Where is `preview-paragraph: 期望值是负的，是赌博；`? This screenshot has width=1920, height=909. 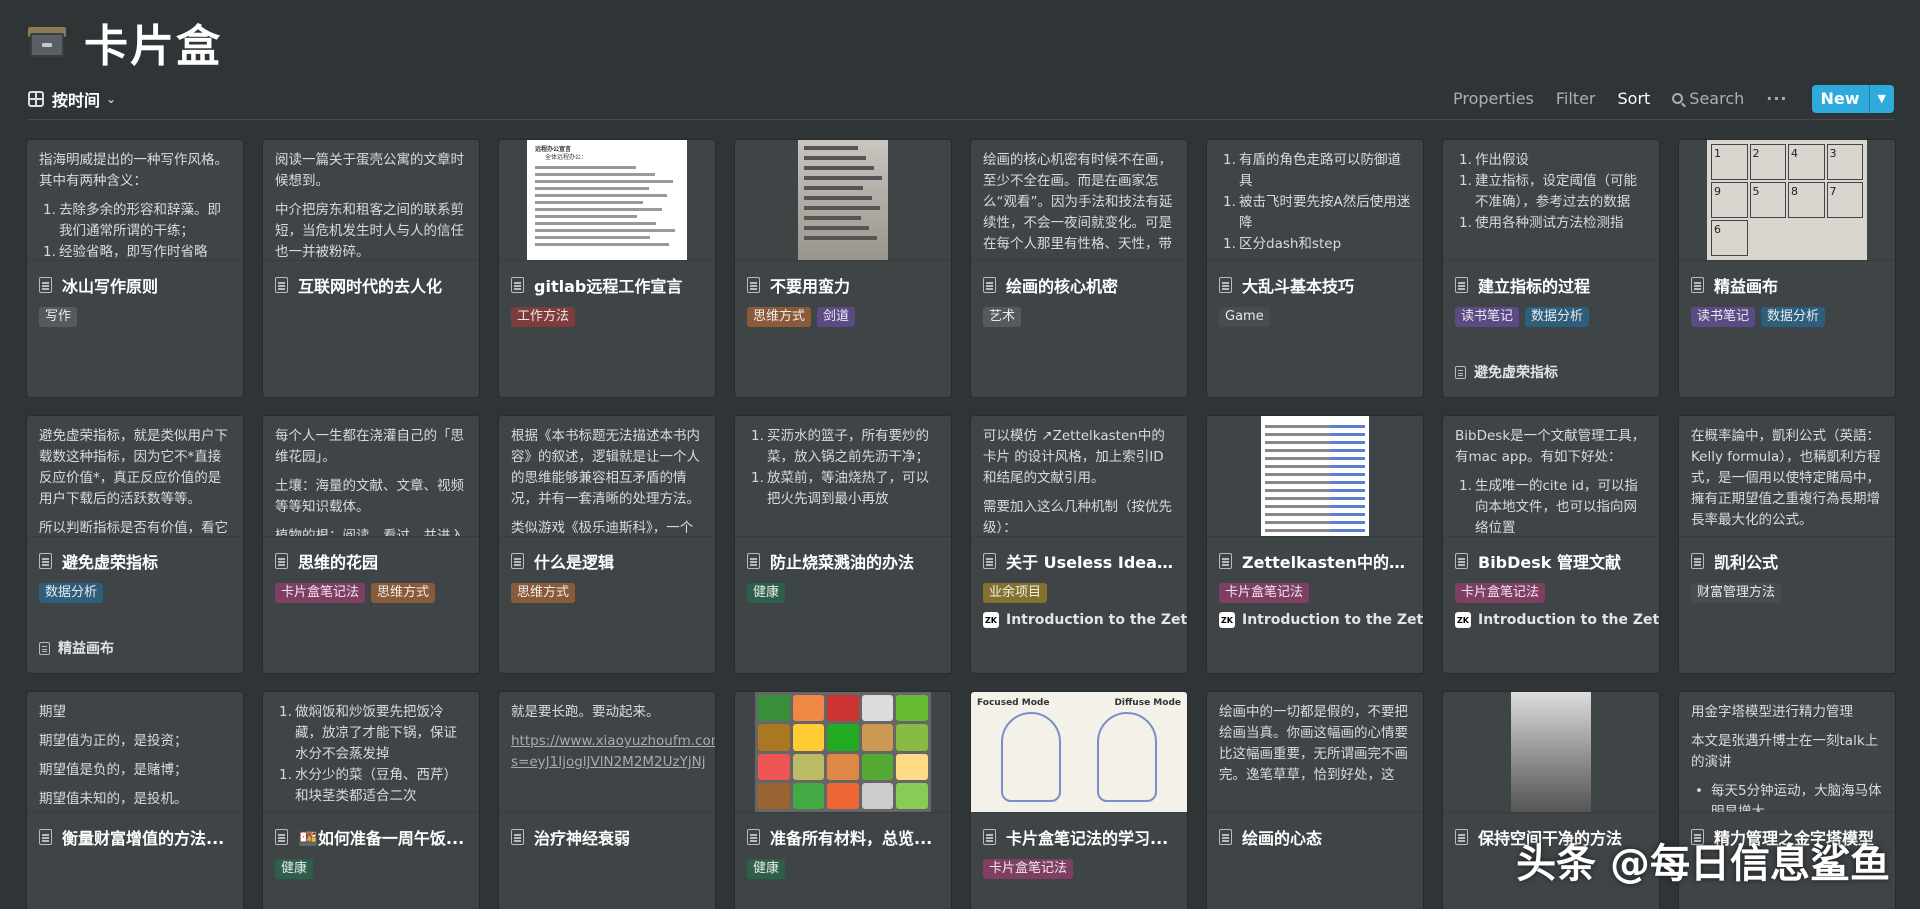 preview-paragraph: 期望值是负的，是赌博； is located at coordinates (113, 770).